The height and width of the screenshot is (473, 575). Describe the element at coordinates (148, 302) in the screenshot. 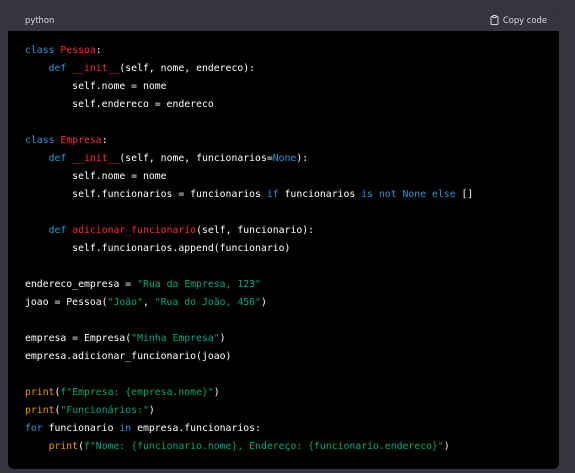

I see `code-token: ,` at that location.